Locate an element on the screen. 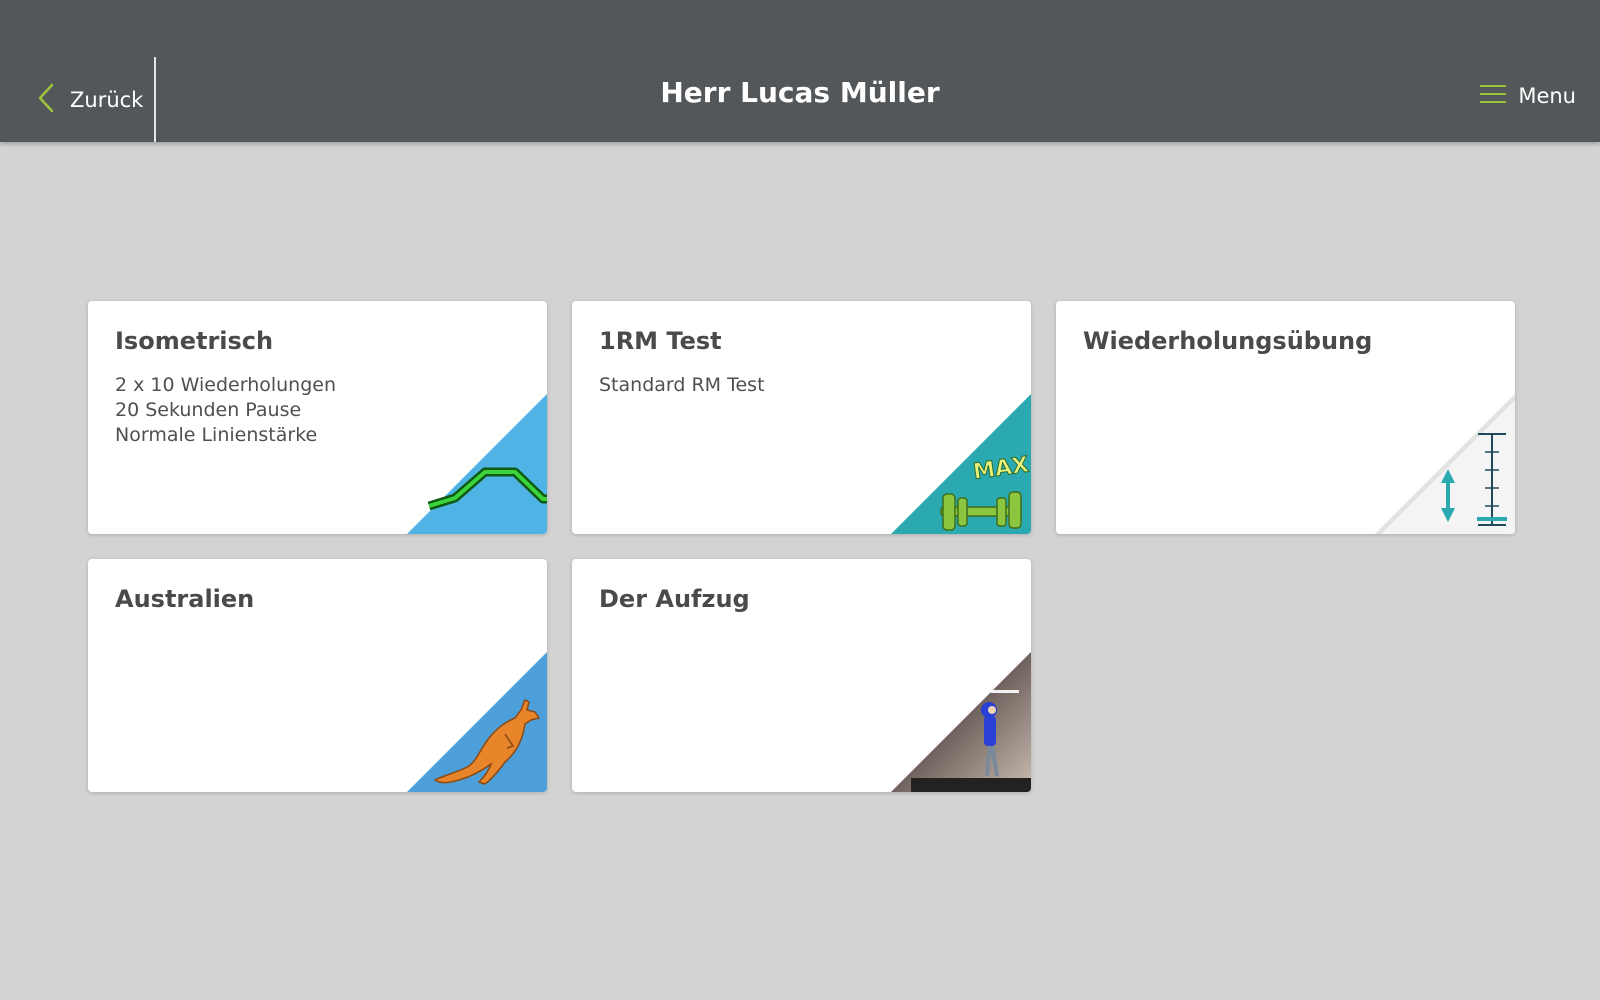 Image resolution: width=1600 pixels, height=1000 pixels. card-title: Wiederholungsübung is located at coordinates (1228, 341).